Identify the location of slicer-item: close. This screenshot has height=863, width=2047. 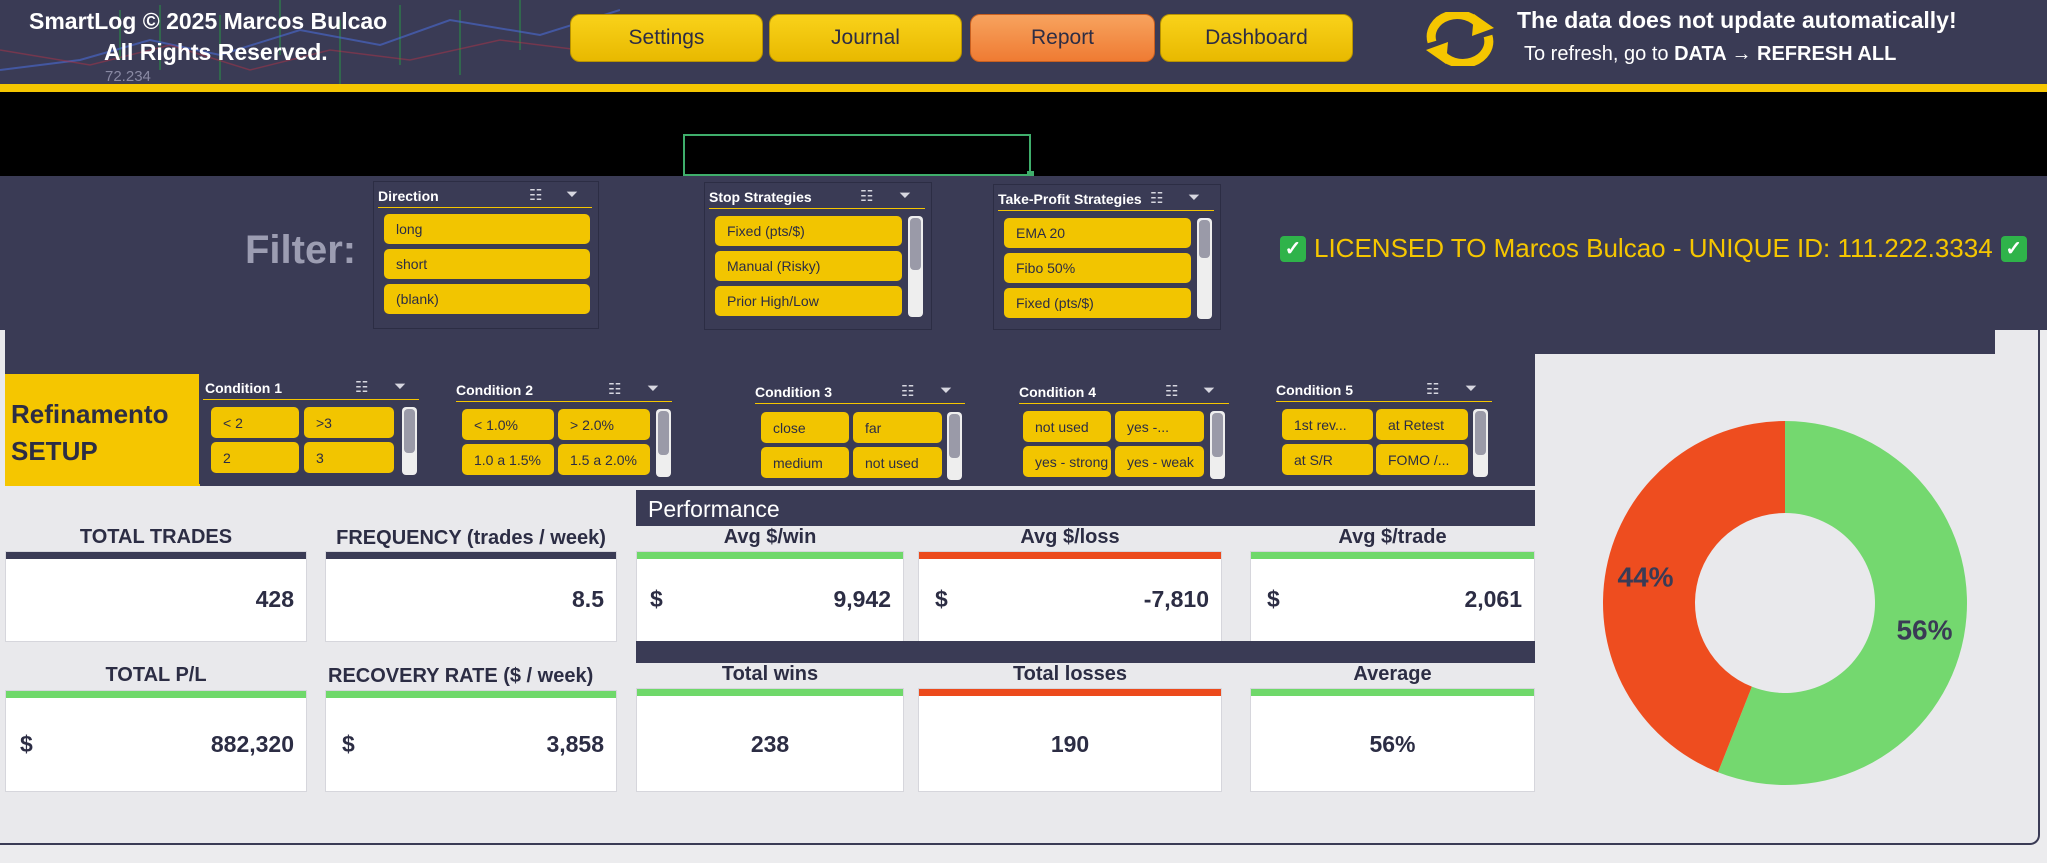
(805, 427).